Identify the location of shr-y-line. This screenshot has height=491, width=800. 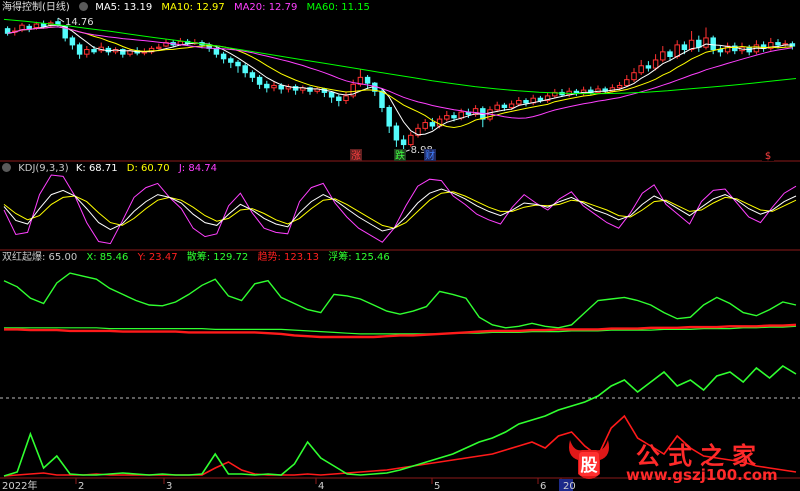
(400, 331).